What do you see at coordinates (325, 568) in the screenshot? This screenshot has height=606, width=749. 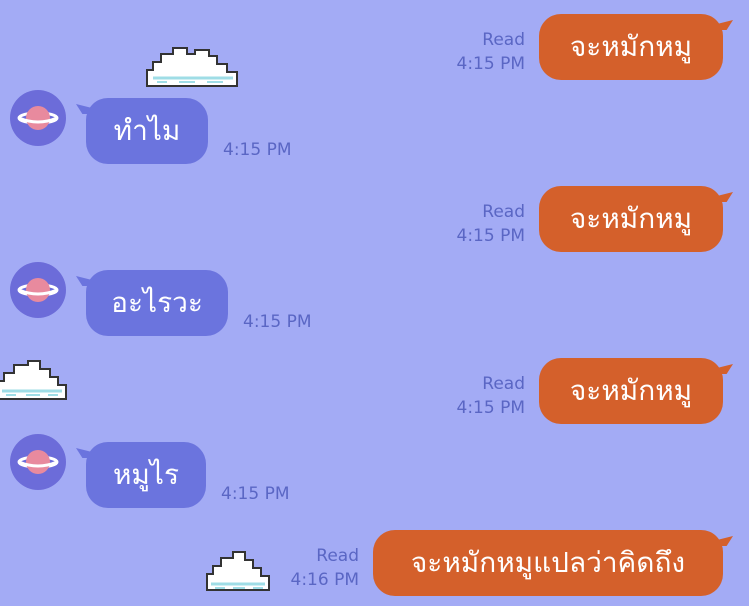 I see `message-meta: Read 4:16 PM` at bounding box center [325, 568].